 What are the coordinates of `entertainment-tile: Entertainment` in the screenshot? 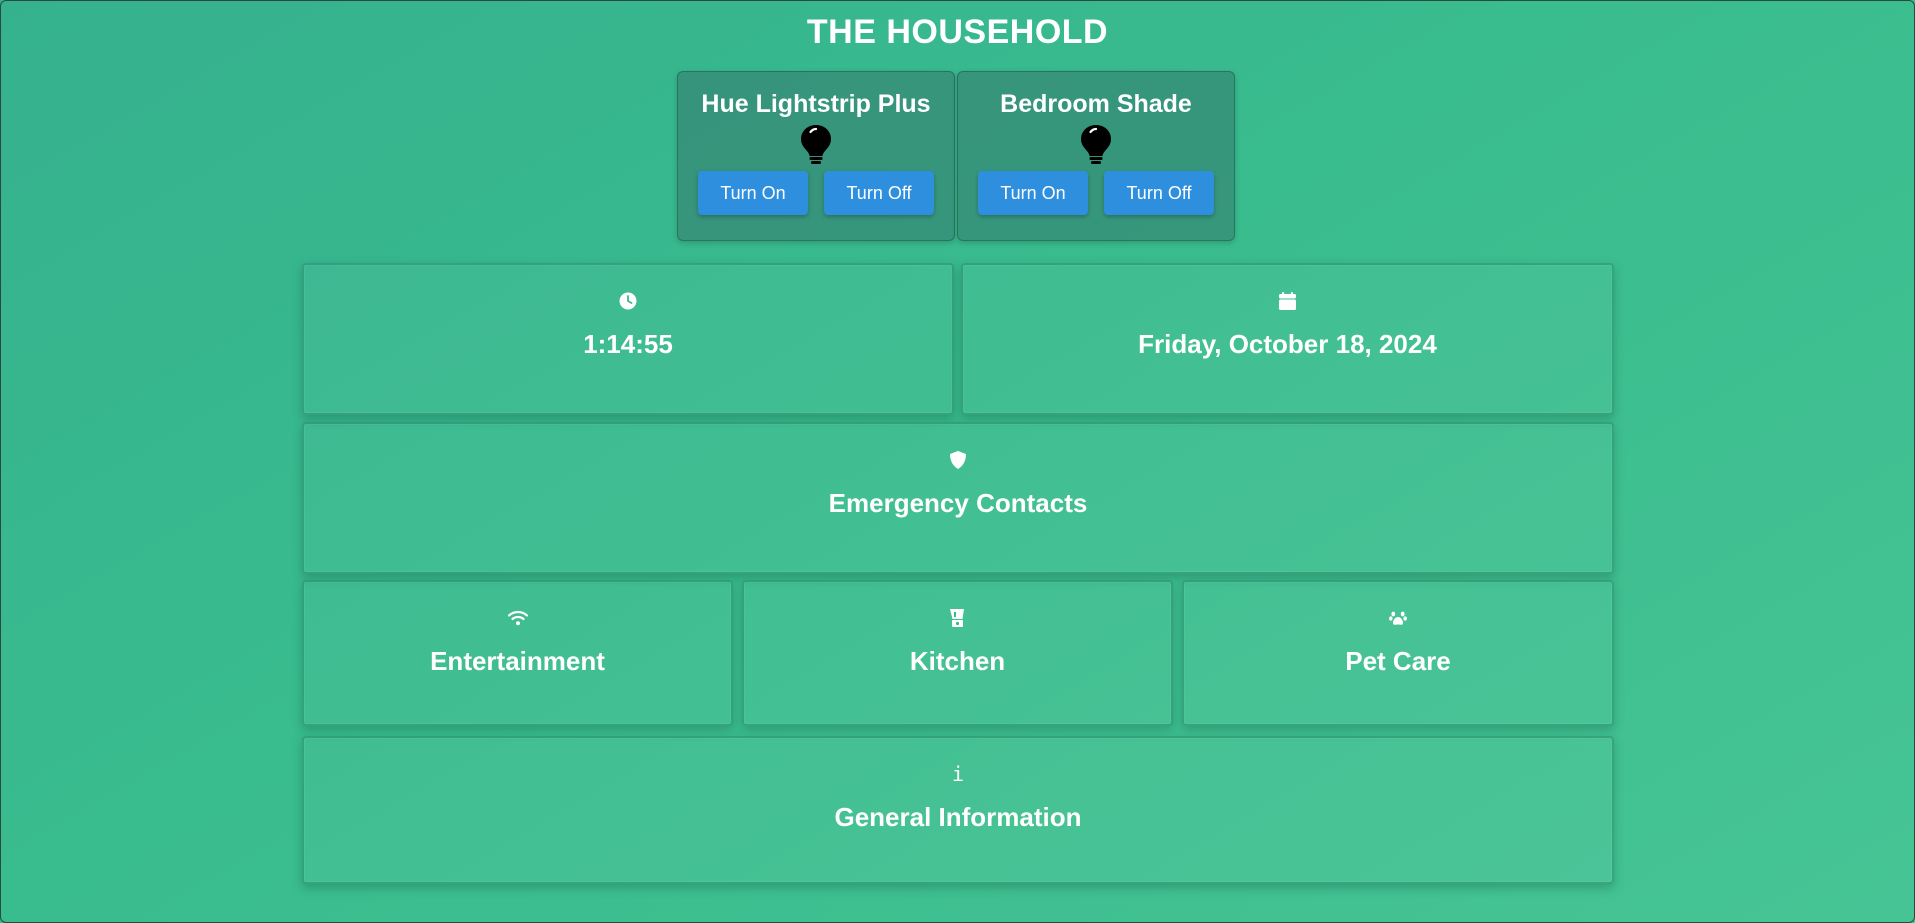 It's located at (517, 653).